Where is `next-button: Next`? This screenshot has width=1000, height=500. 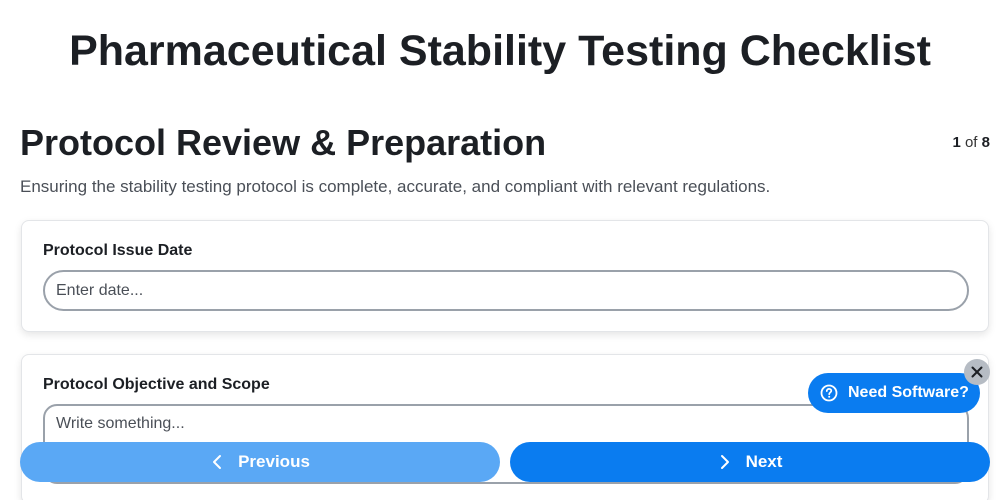
next-button: Next is located at coordinates (750, 462).